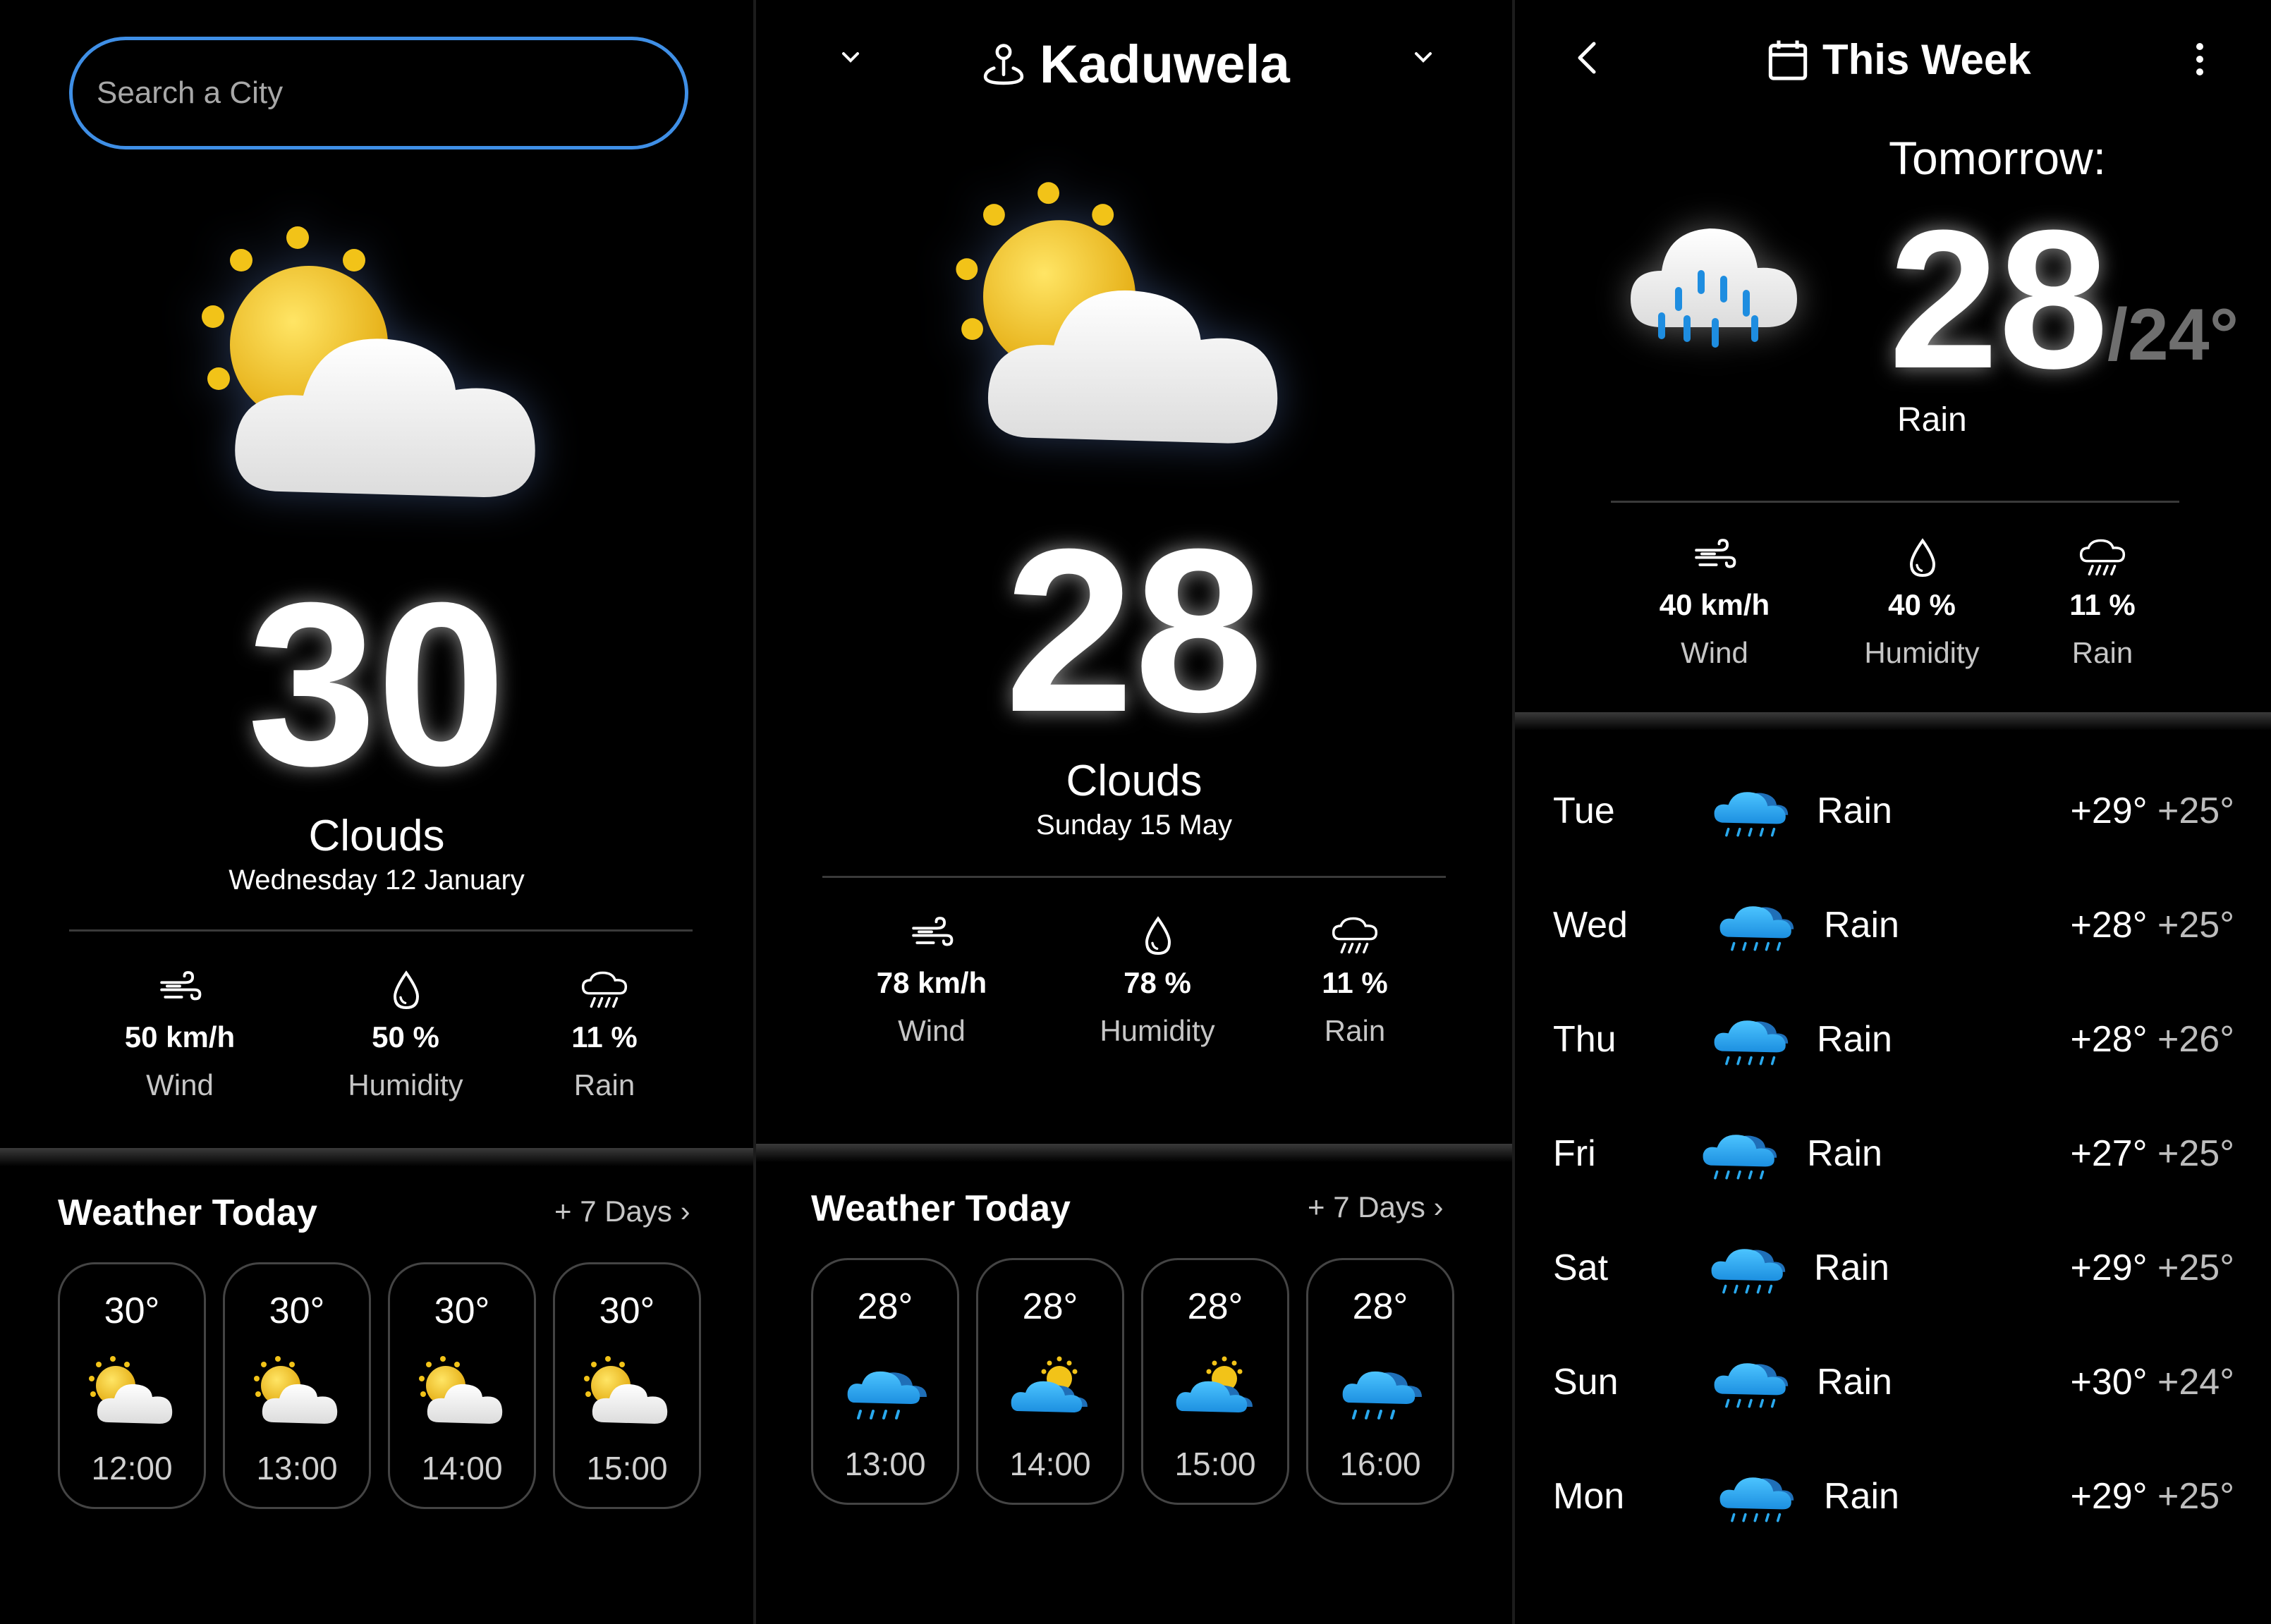 Image resolution: width=2271 pixels, height=1624 pixels. What do you see at coordinates (132, 1385) in the screenshot?
I see `hourly-card: 30° 12:00` at bounding box center [132, 1385].